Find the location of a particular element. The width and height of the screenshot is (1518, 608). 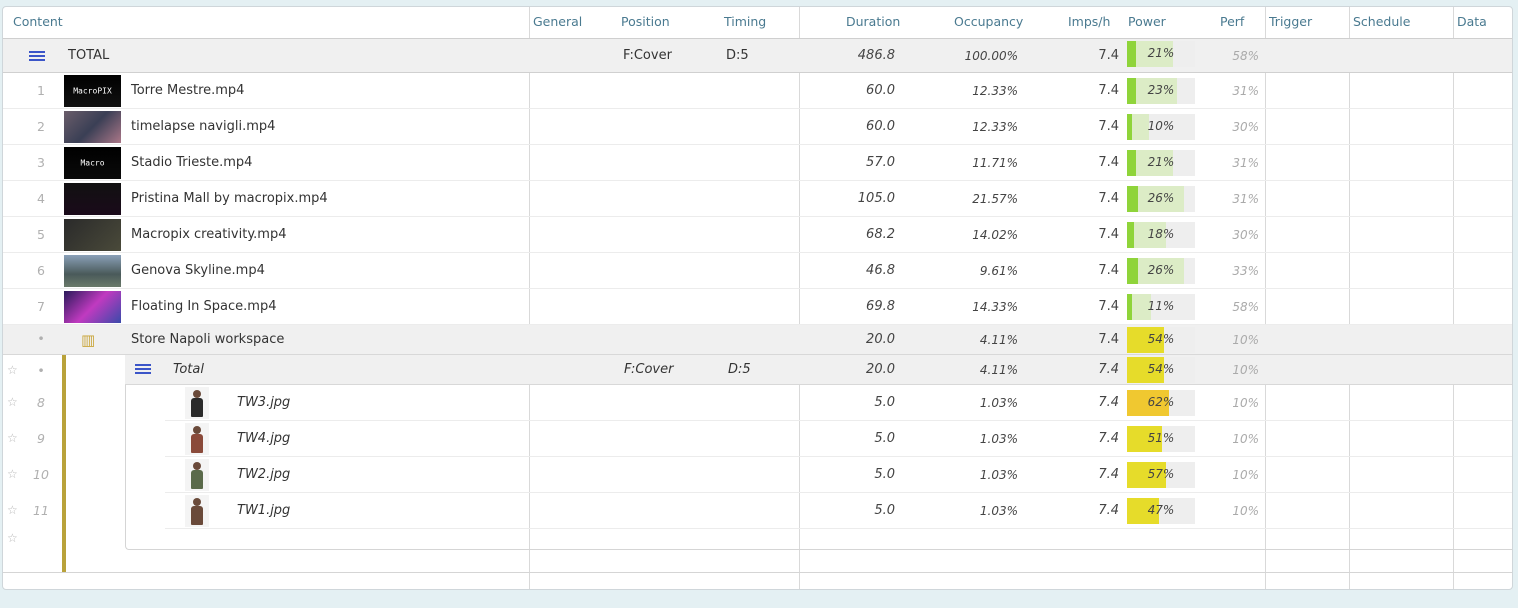

col-header-trigger: Trigger is located at coordinates (1290, 21).